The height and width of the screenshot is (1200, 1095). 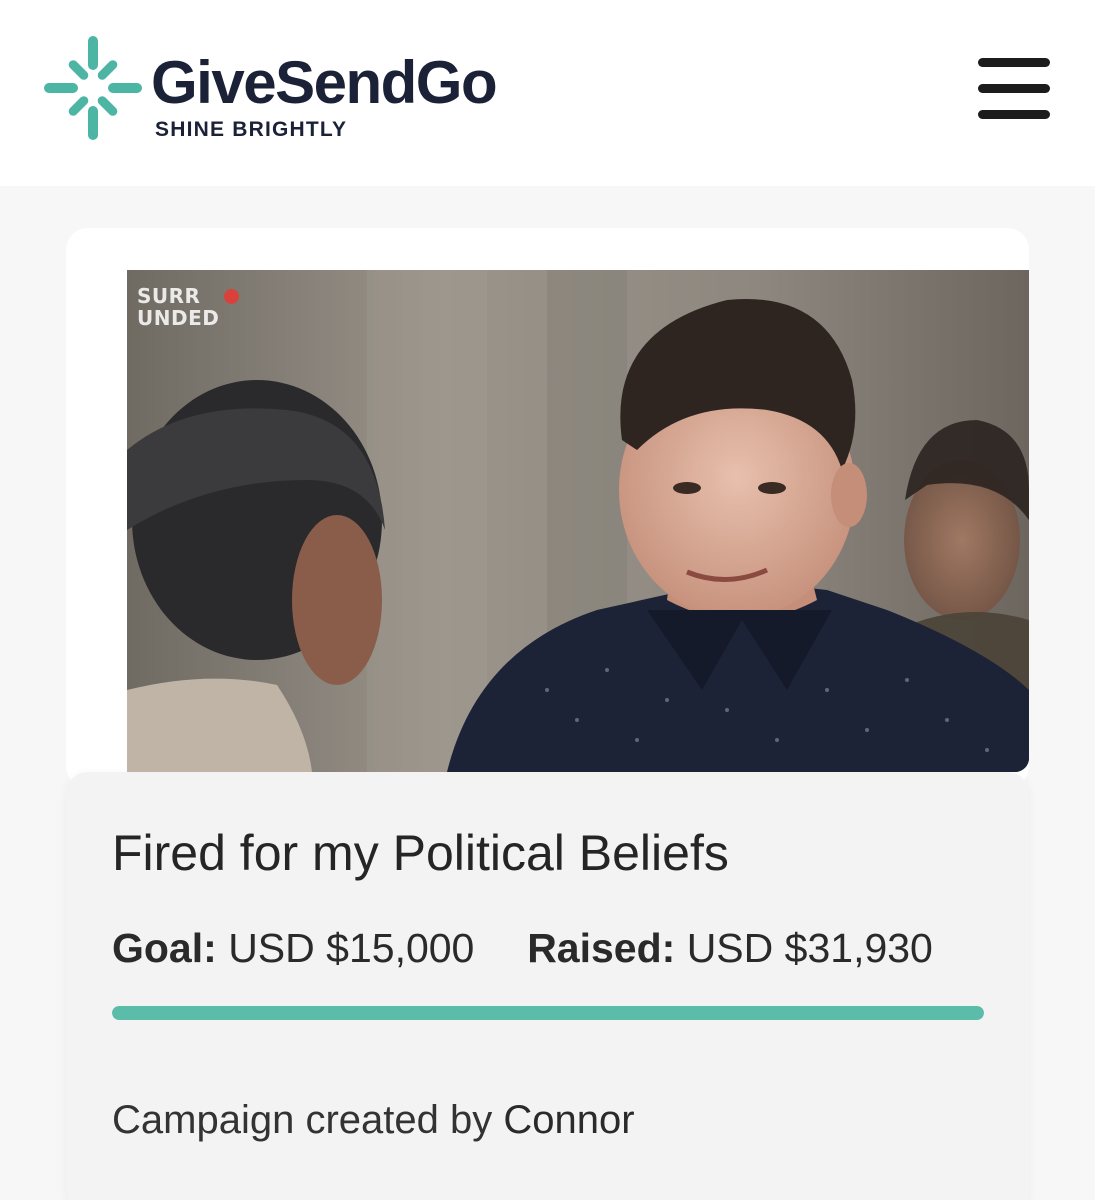 What do you see at coordinates (302, 1120) in the screenshot?
I see `creator-prefix: Campaign created by` at bounding box center [302, 1120].